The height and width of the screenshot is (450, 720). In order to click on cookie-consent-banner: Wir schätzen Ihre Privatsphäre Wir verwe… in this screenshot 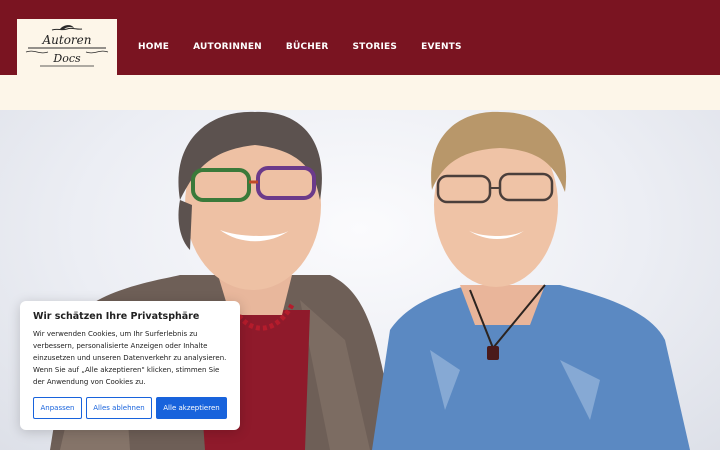, I will do `click(130, 365)`.